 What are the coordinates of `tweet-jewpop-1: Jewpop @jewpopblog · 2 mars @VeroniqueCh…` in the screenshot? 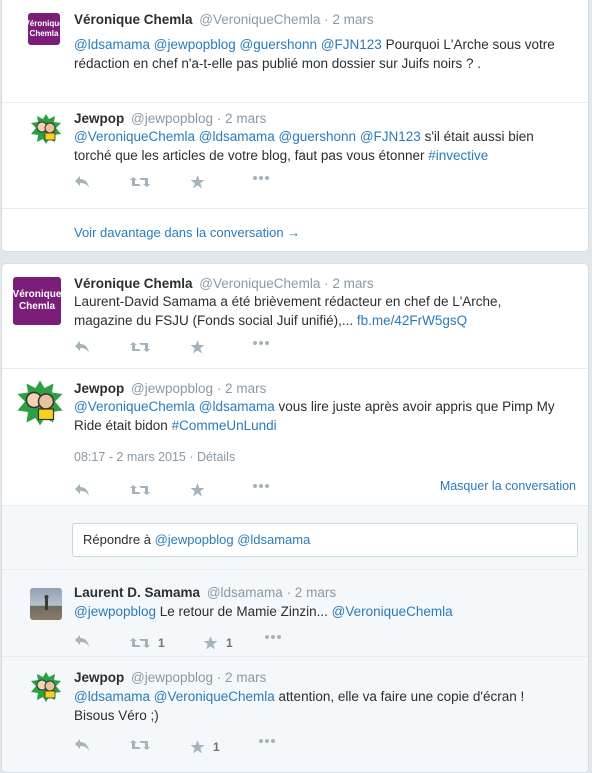 It's located at (295, 153).